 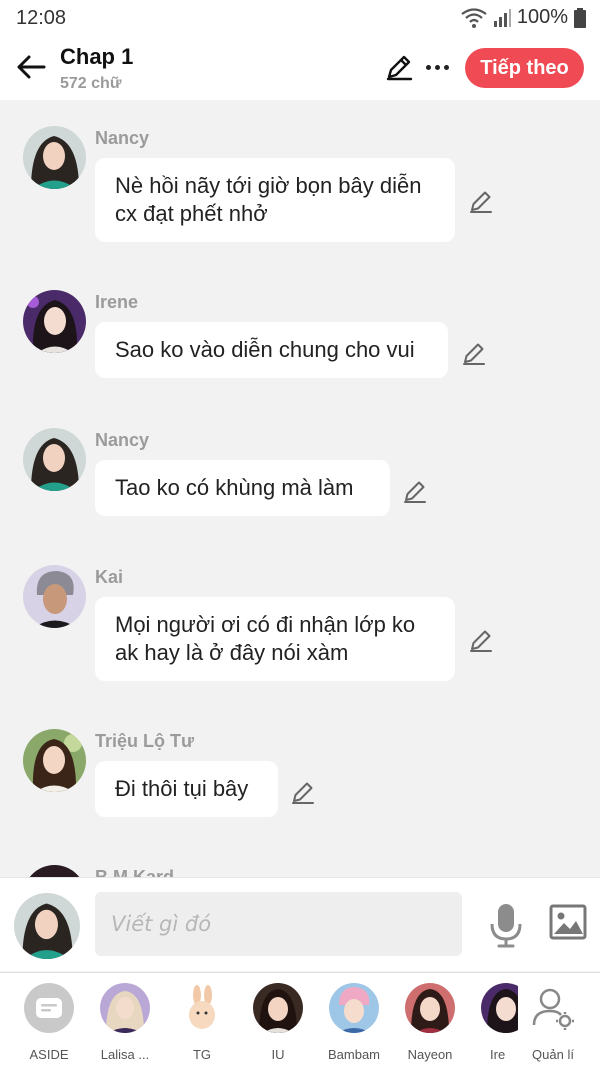 I want to click on avatar-kai, so click(x=54, y=596).